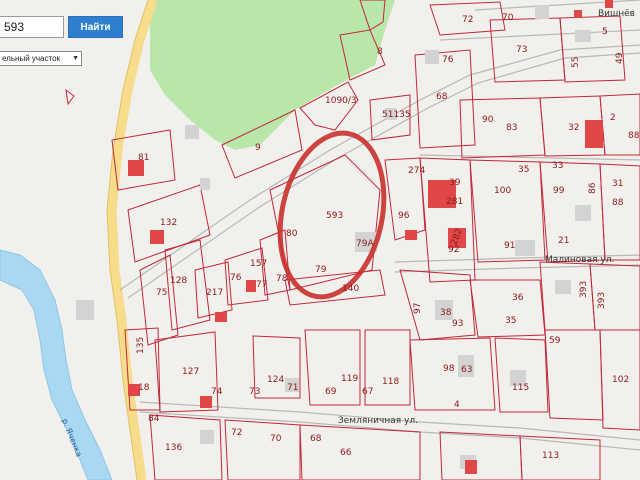  Describe the element at coordinates (502, 191) in the screenshot. I see `plot-label: 100` at that location.